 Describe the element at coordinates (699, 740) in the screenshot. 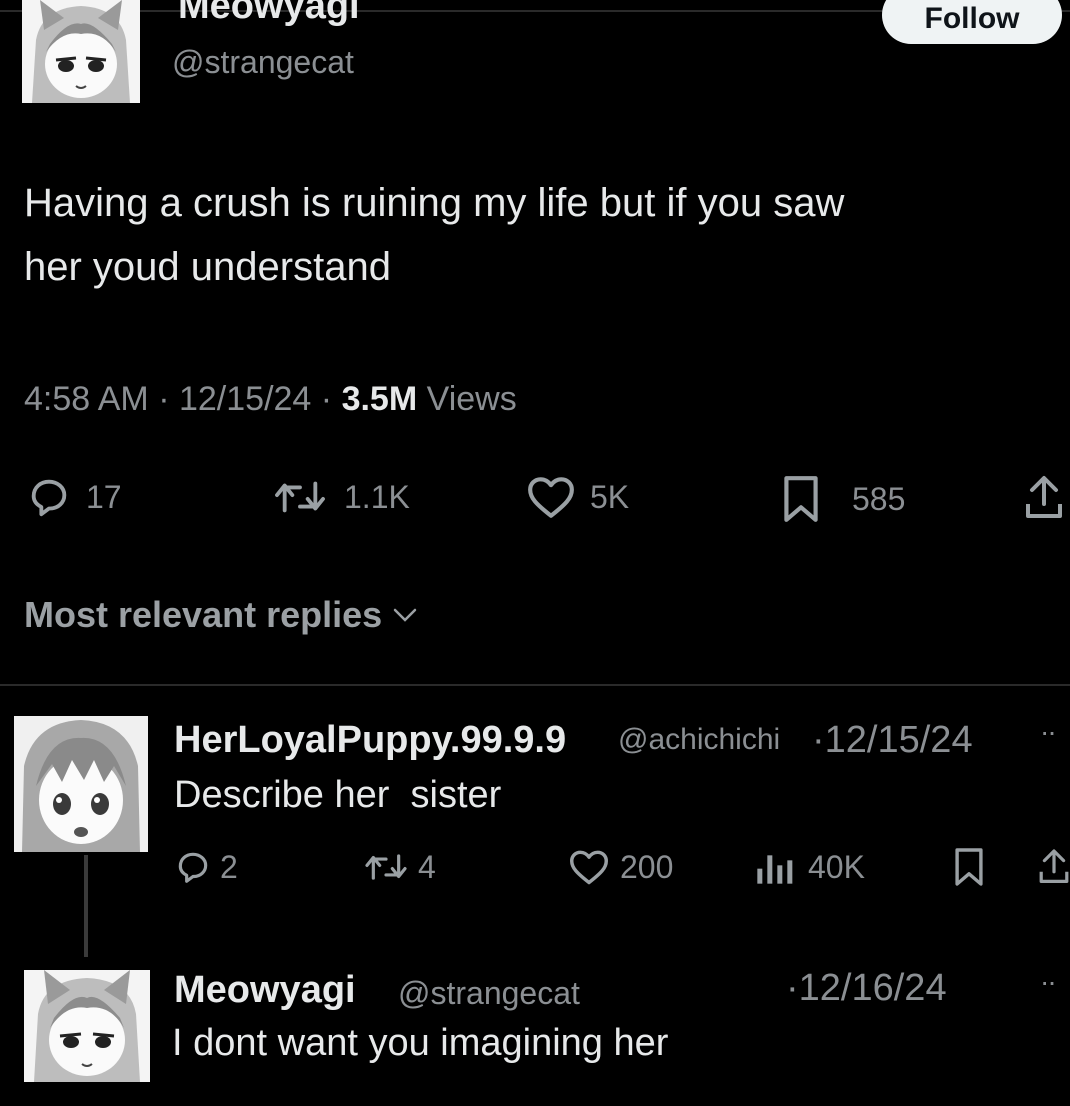

I see `reply-author-handle: @achichichi` at that location.